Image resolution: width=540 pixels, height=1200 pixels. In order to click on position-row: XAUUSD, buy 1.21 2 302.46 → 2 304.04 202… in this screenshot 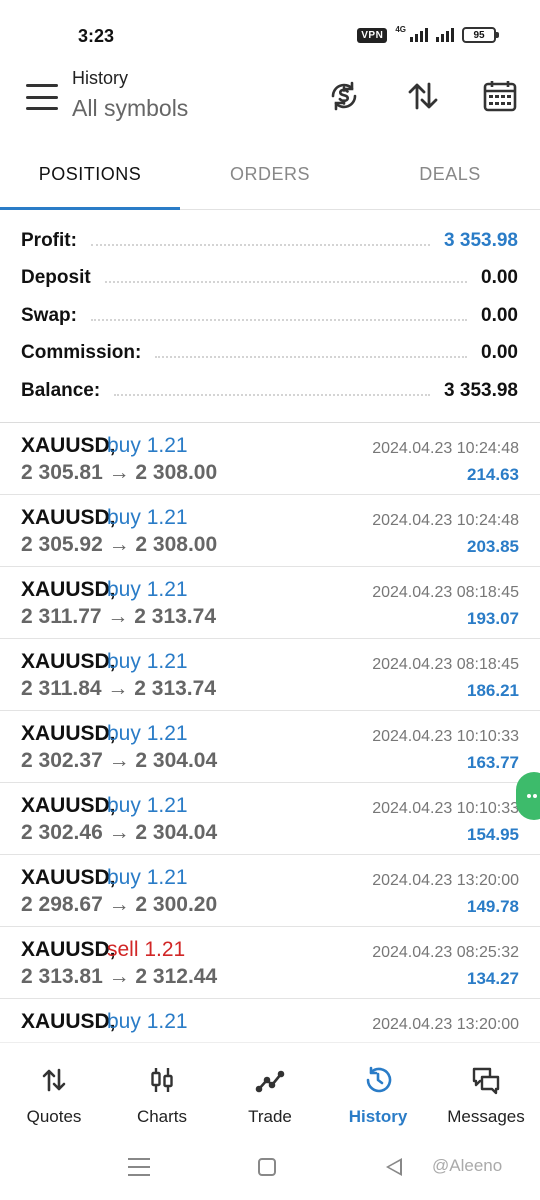, I will do `click(270, 819)`.